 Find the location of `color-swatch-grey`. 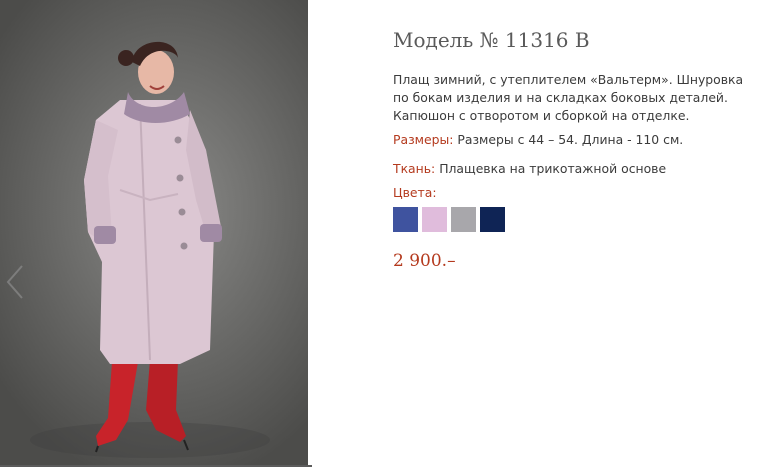

color-swatch-grey is located at coordinates (463, 219).